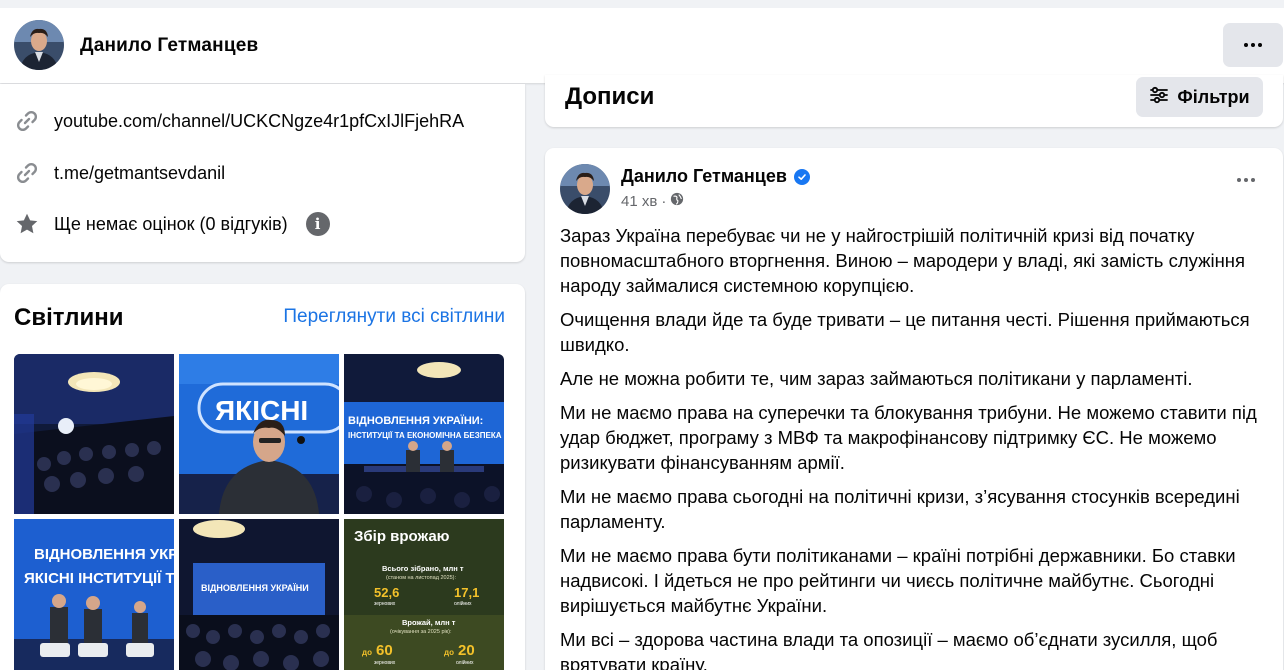  What do you see at coordinates (677, 201) in the screenshot?
I see `globe-icon` at bounding box center [677, 201].